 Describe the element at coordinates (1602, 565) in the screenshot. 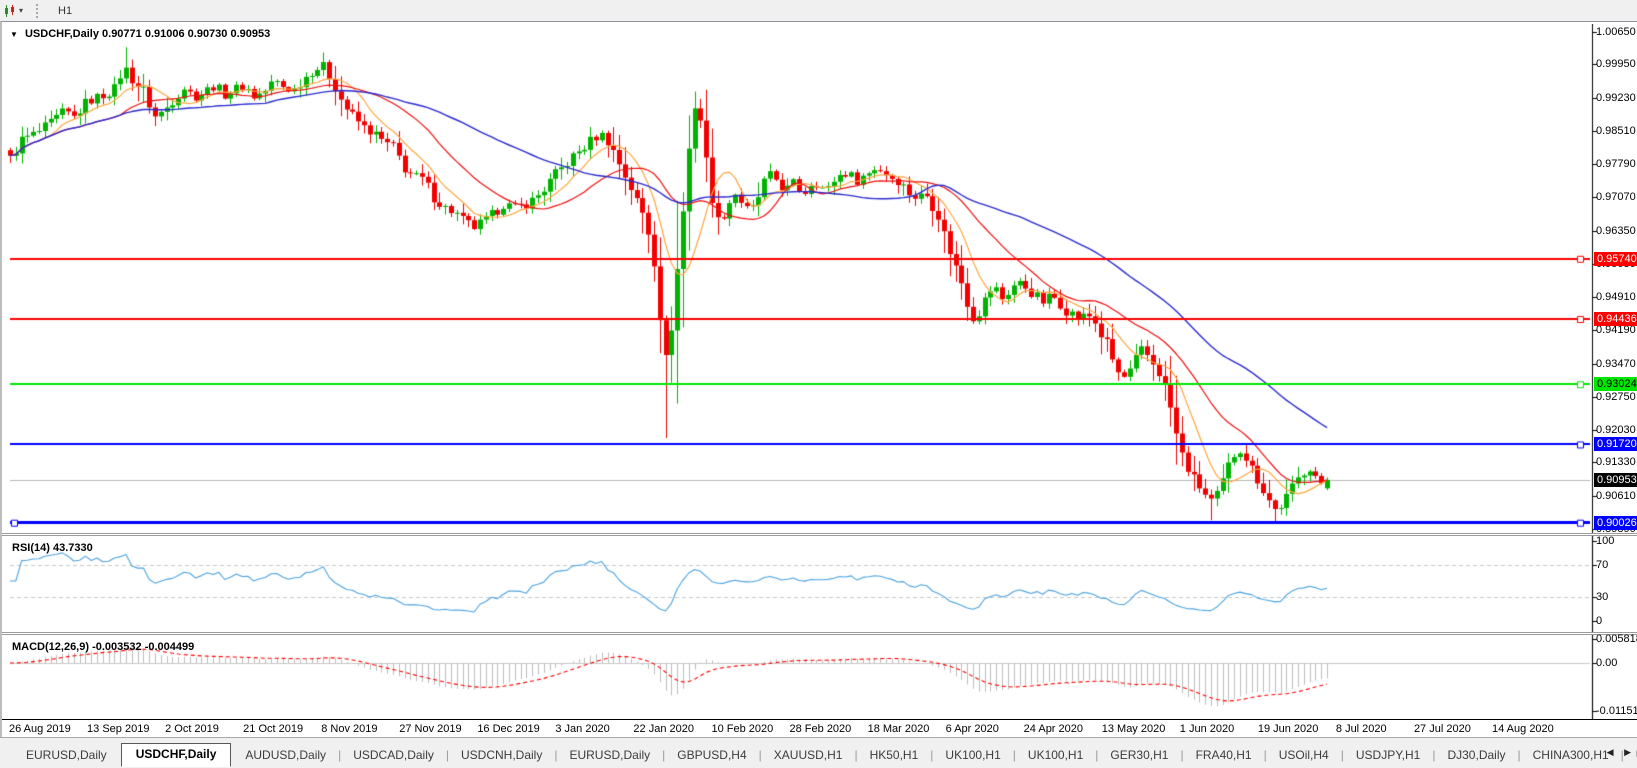

I see `rsi-axis-label: 70` at that location.